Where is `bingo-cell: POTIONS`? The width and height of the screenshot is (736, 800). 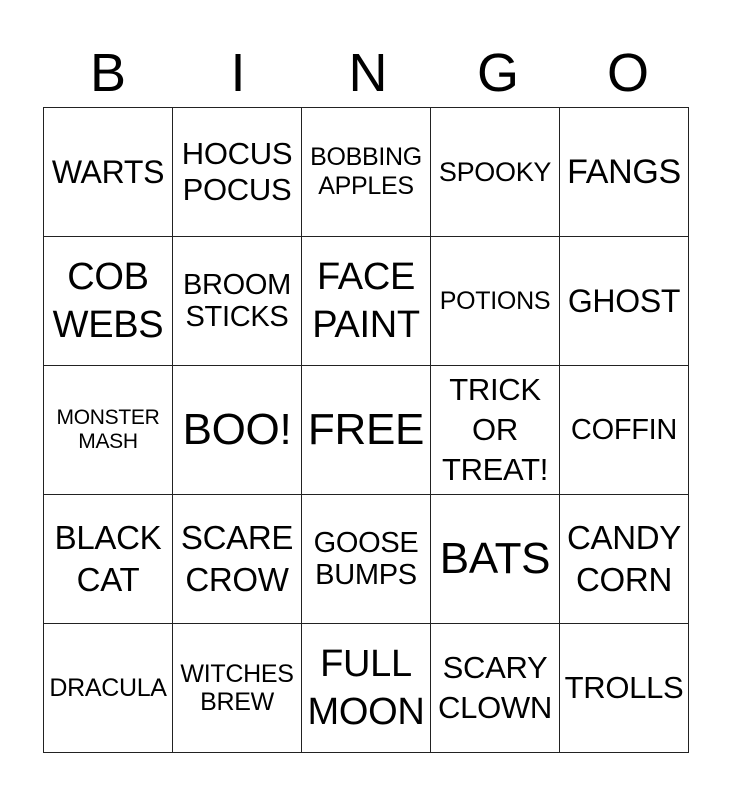
bingo-cell: POTIONS is located at coordinates (495, 301).